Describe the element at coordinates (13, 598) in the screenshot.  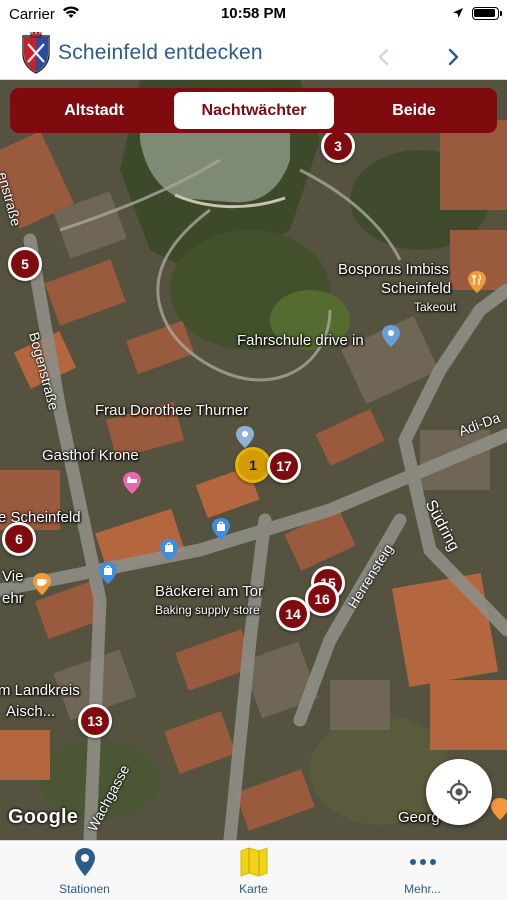
I see `place-label-ehr: ehr` at that location.